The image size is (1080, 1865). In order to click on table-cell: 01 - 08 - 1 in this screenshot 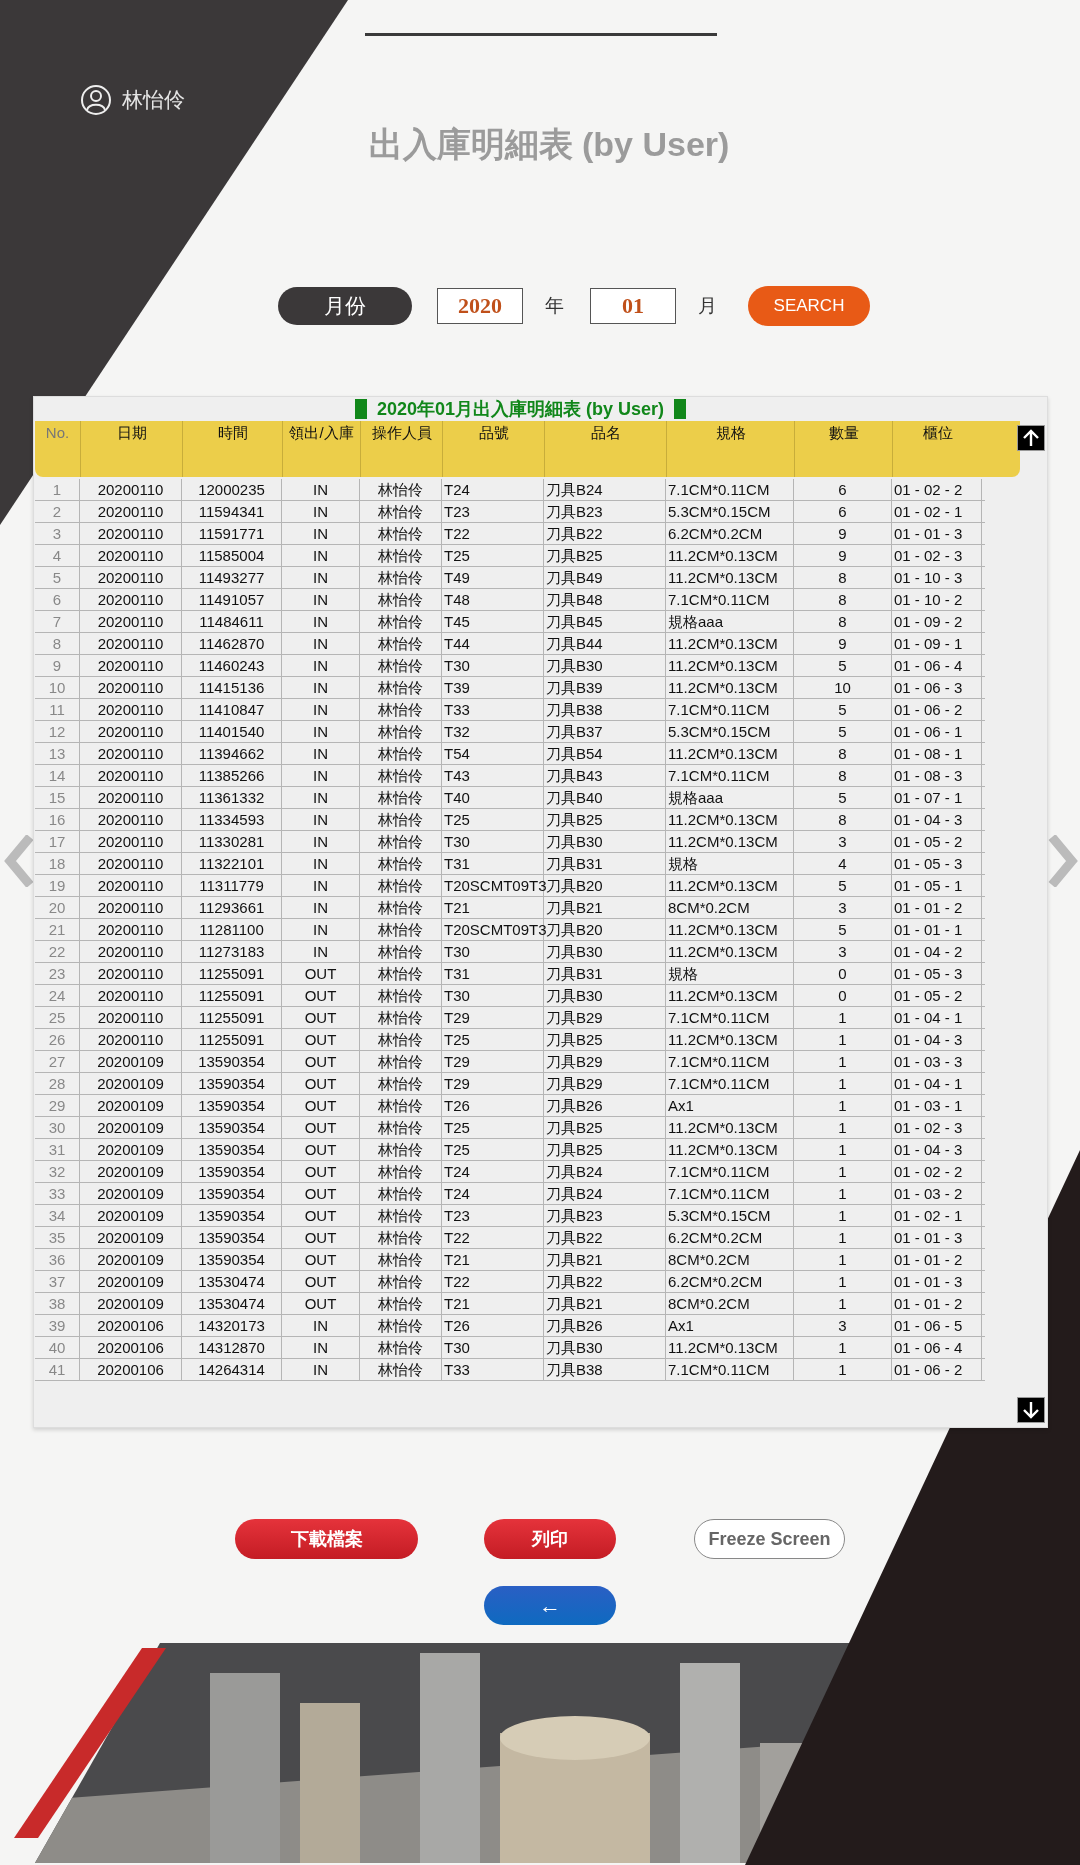, I will do `click(937, 753)`.